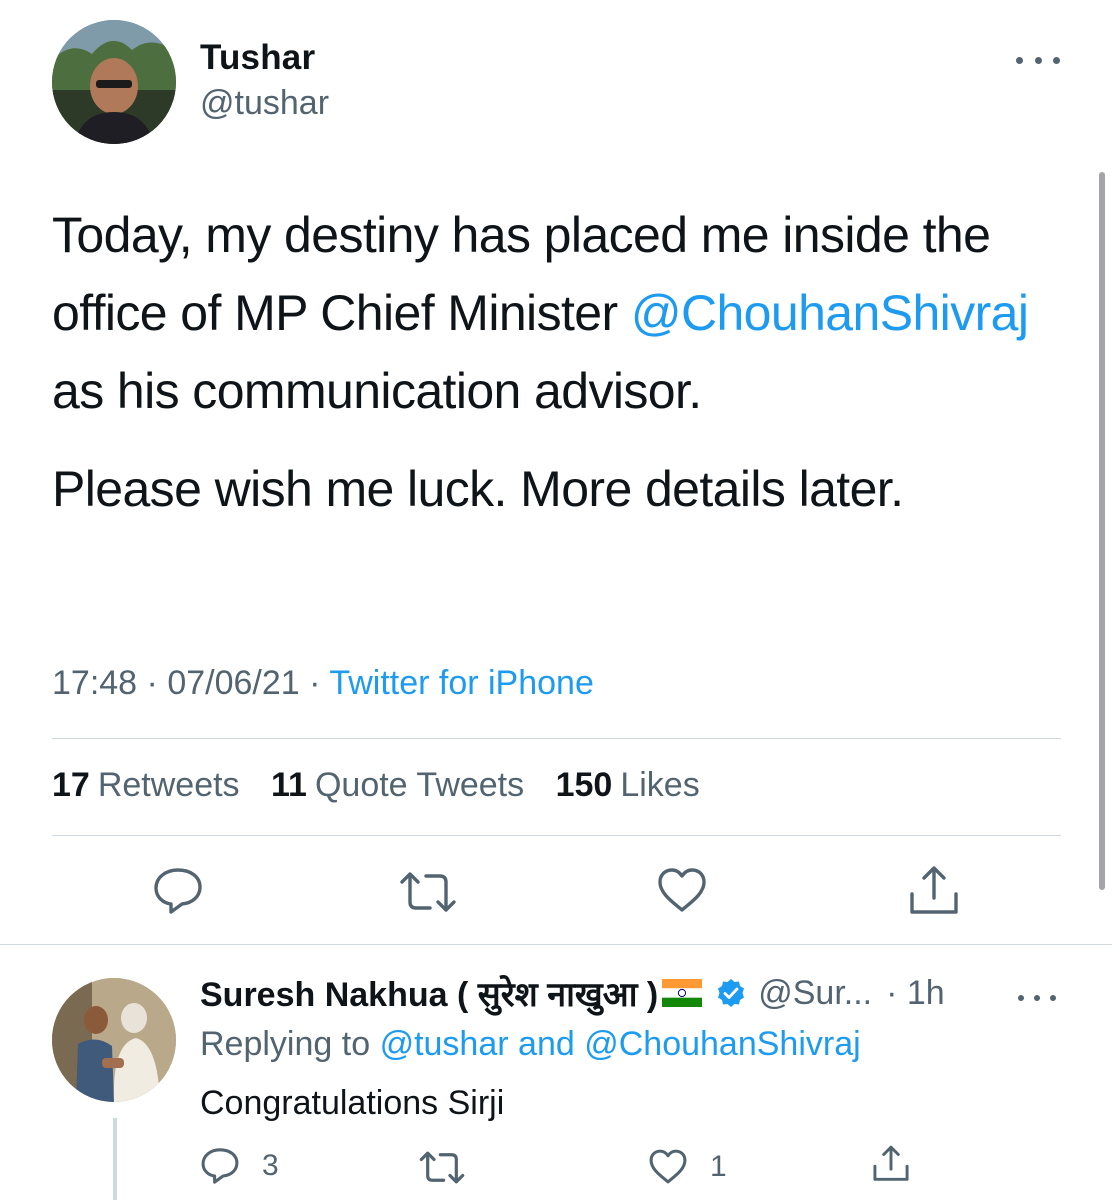 Image resolution: width=1112 pixels, height=1200 pixels. What do you see at coordinates (257, 58) in the screenshot?
I see `author-name: Tushar` at bounding box center [257, 58].